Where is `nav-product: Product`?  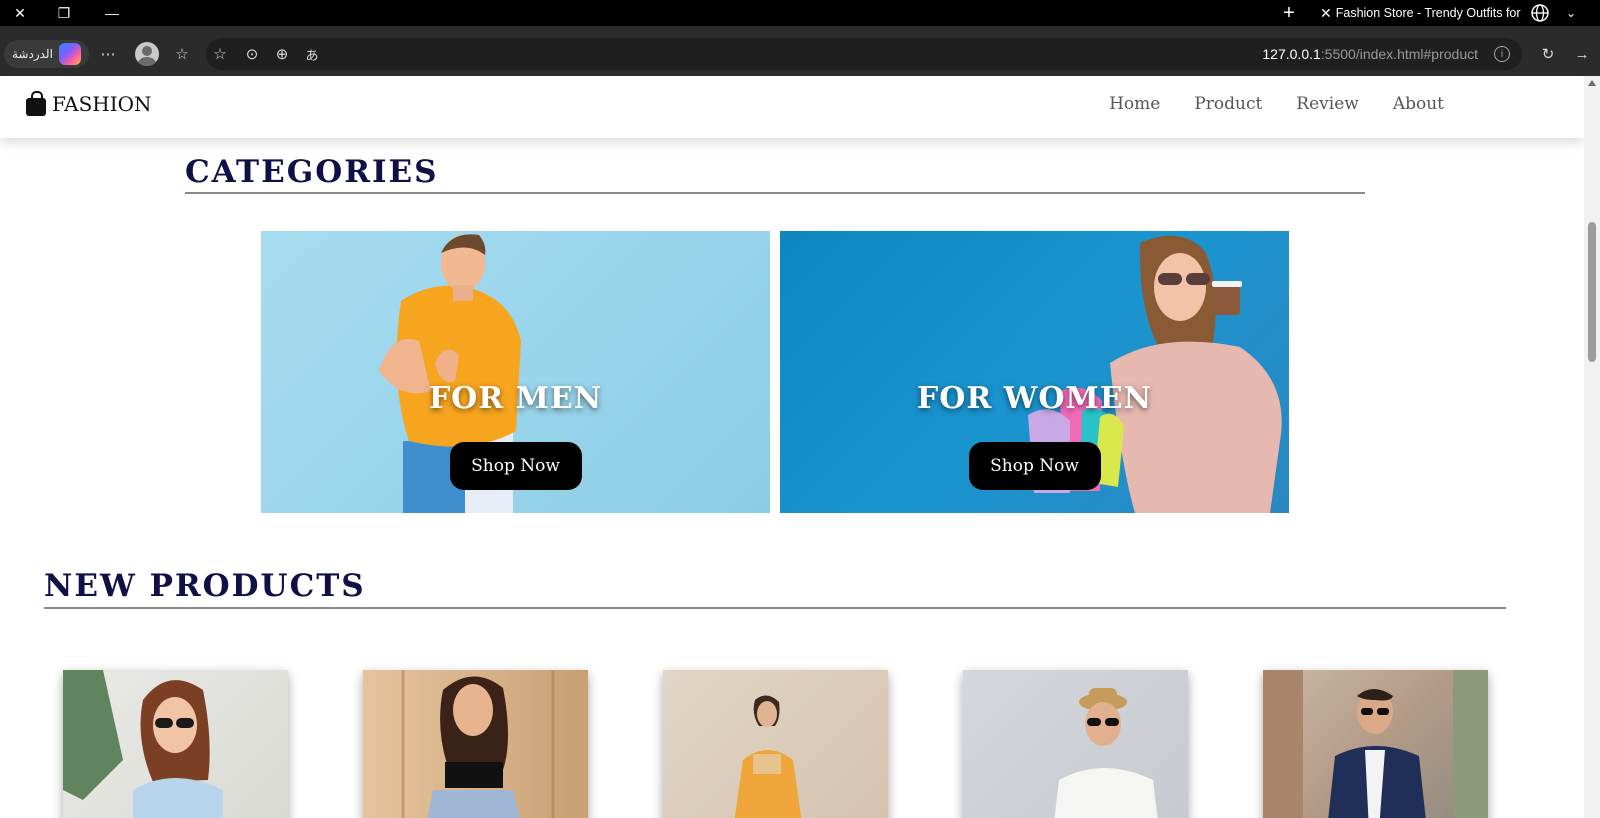 nav-product: Product is located at coordinates (1228, 104).